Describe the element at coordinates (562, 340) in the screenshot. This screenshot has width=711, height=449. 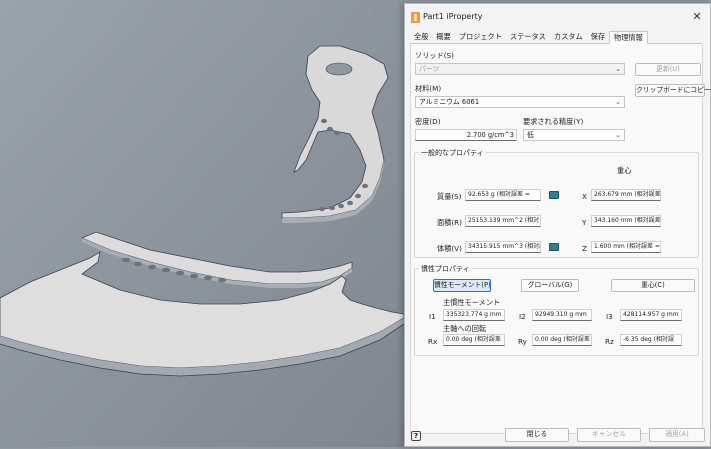
I see `ry-field: 0.00 deg (相対誤差` at that location.